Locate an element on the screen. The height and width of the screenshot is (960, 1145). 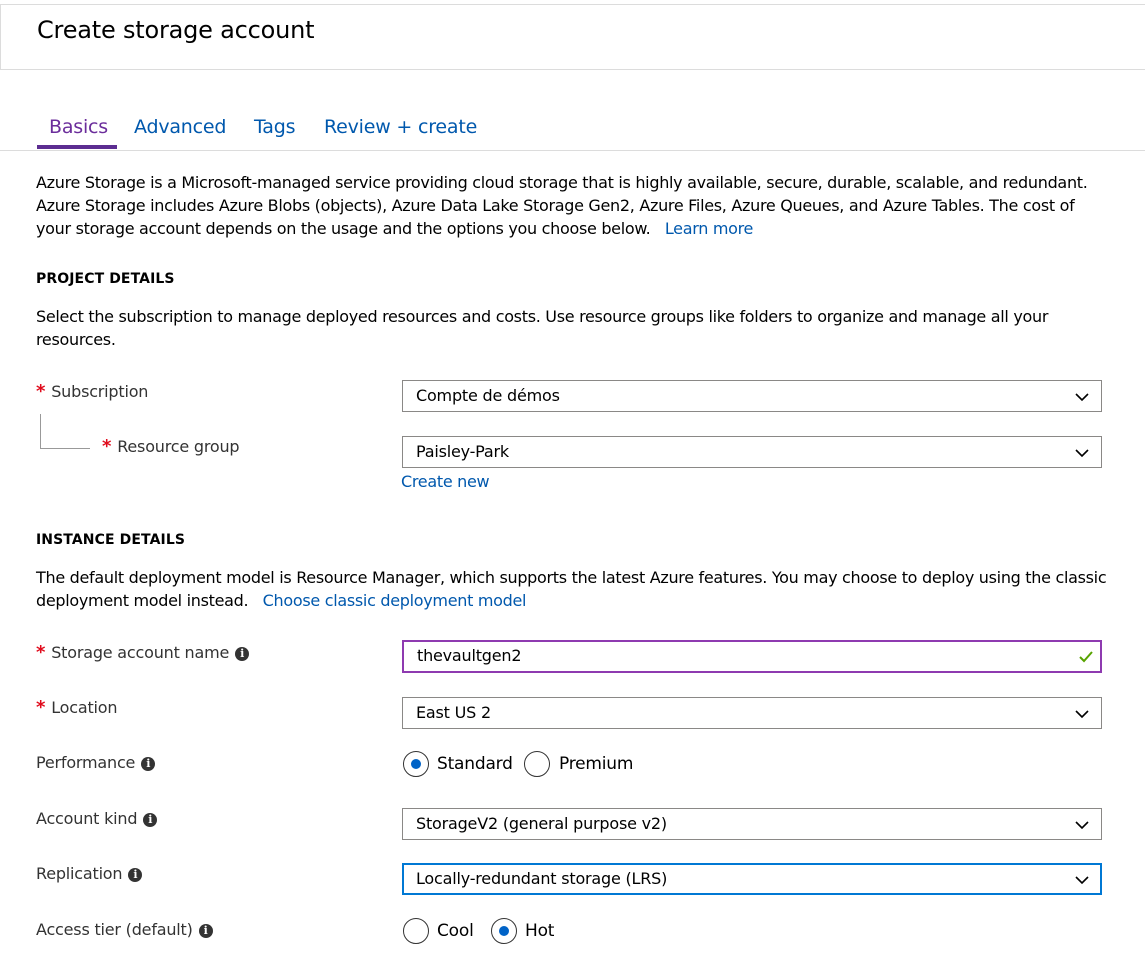
performance-premium-radio is located at coordinates (537, 764).